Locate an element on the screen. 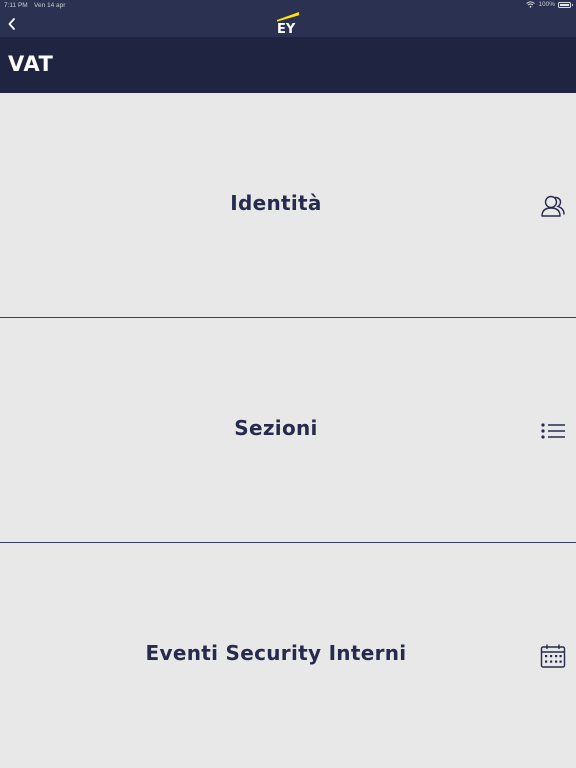 The image size is (576, 768). wifi-icon is located at coordinates (531, 4).